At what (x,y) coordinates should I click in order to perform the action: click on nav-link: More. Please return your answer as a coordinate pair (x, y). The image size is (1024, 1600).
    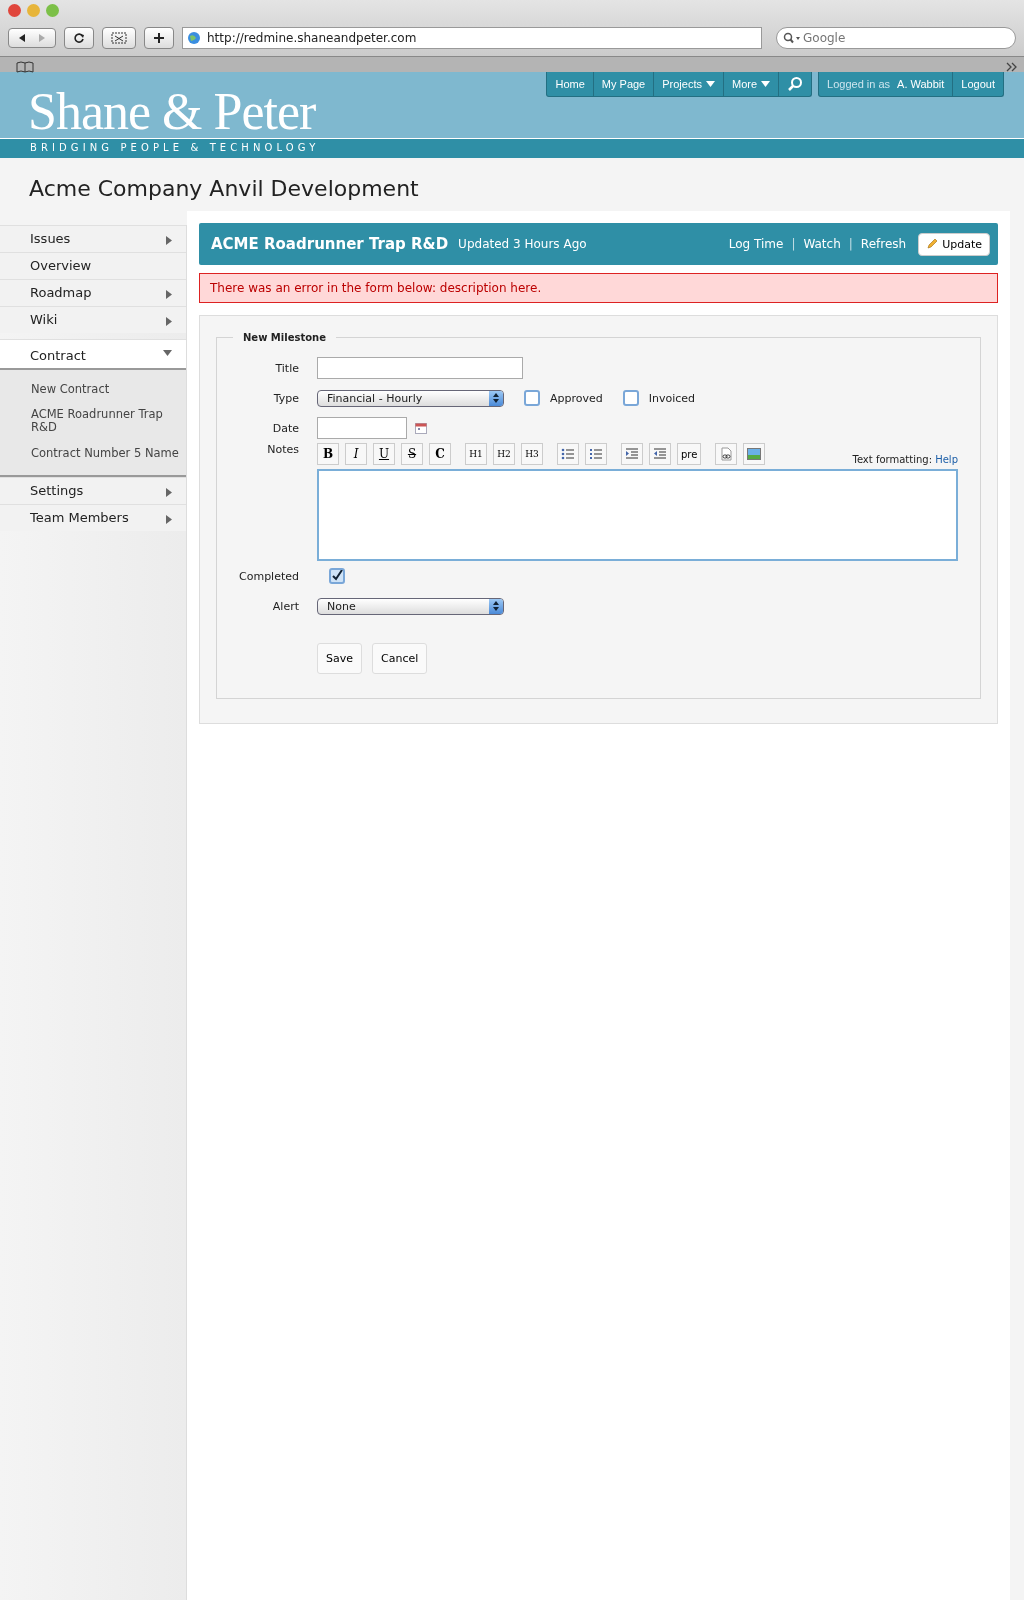
    Looking at the image, I should click on (751, 84).